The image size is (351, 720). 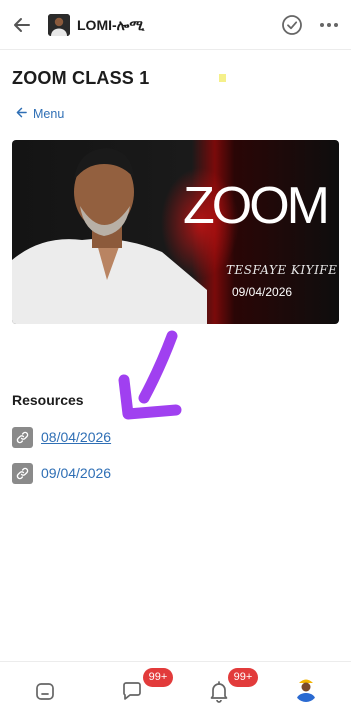 I want to click on group-avatar, so click(x=59, y=25).